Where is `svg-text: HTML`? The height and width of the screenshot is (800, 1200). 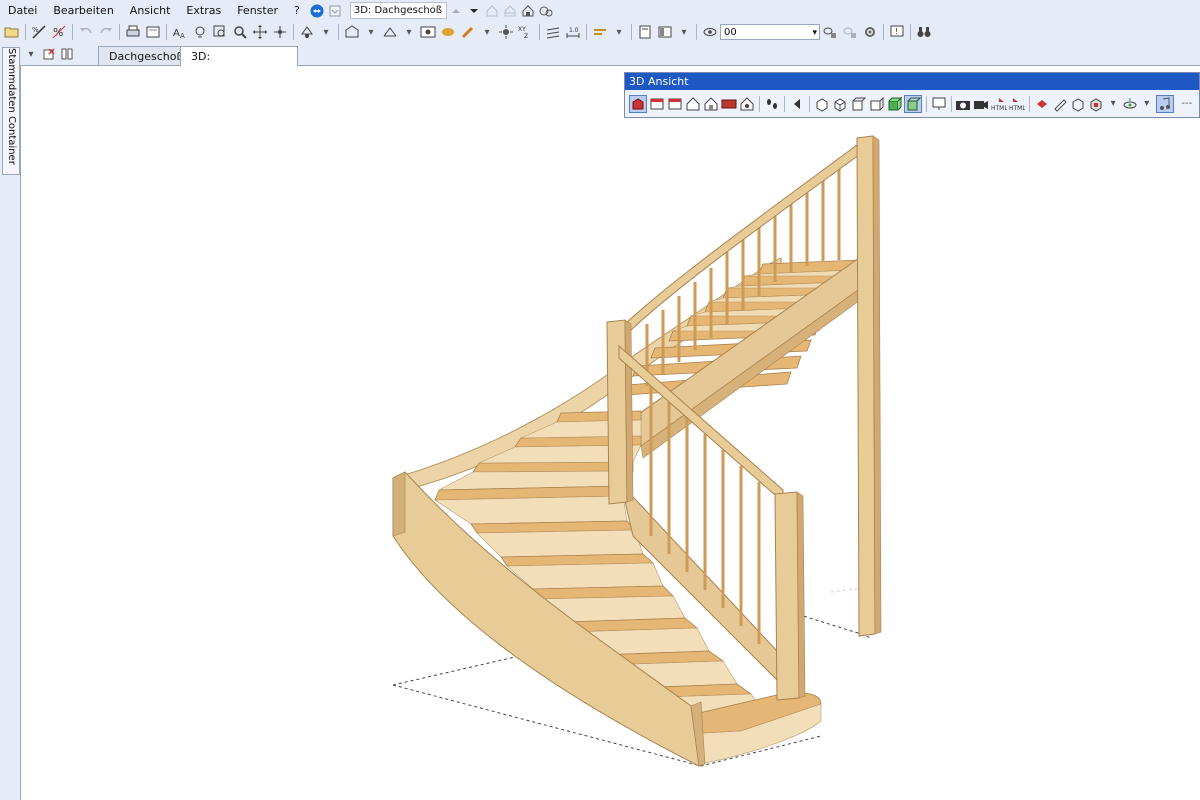 svg-text: HTML is located at coordinates (999, 108).